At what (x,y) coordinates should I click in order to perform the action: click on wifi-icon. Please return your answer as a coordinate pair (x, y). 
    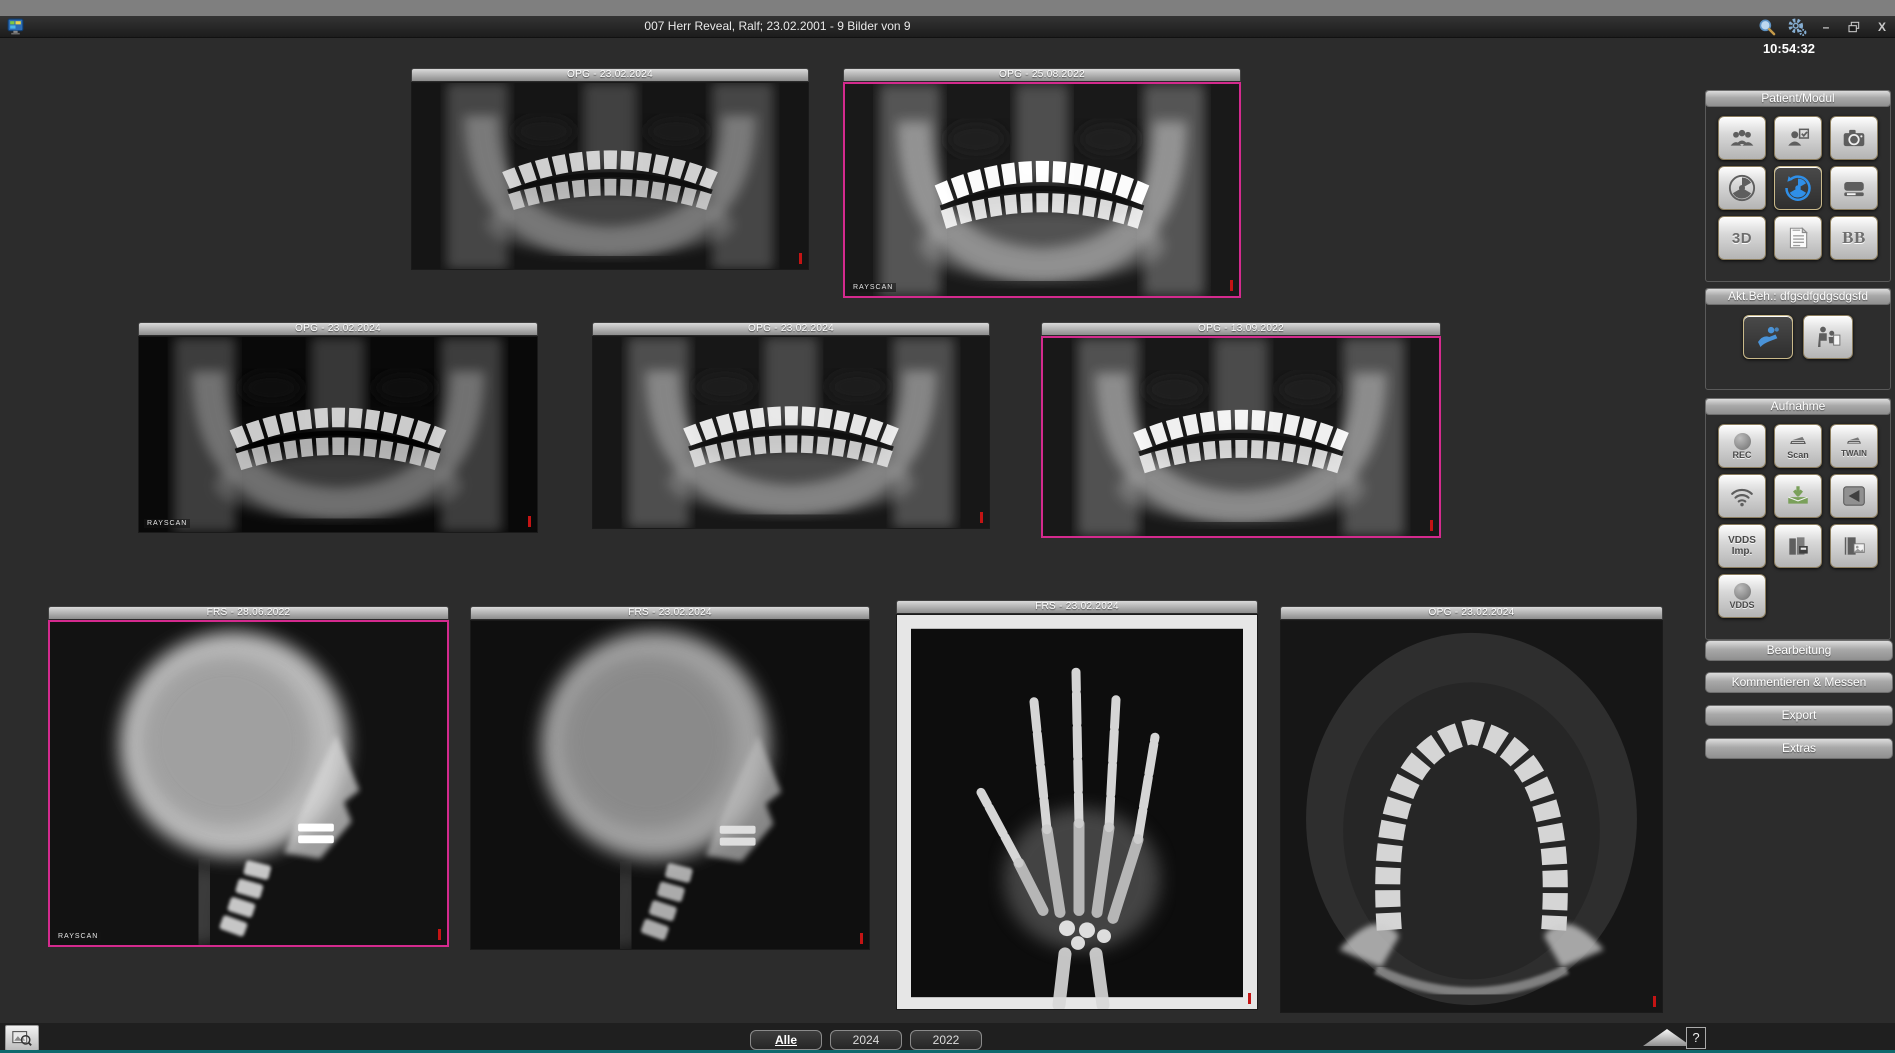
    Looking at the image, I should click on (1742, 496).